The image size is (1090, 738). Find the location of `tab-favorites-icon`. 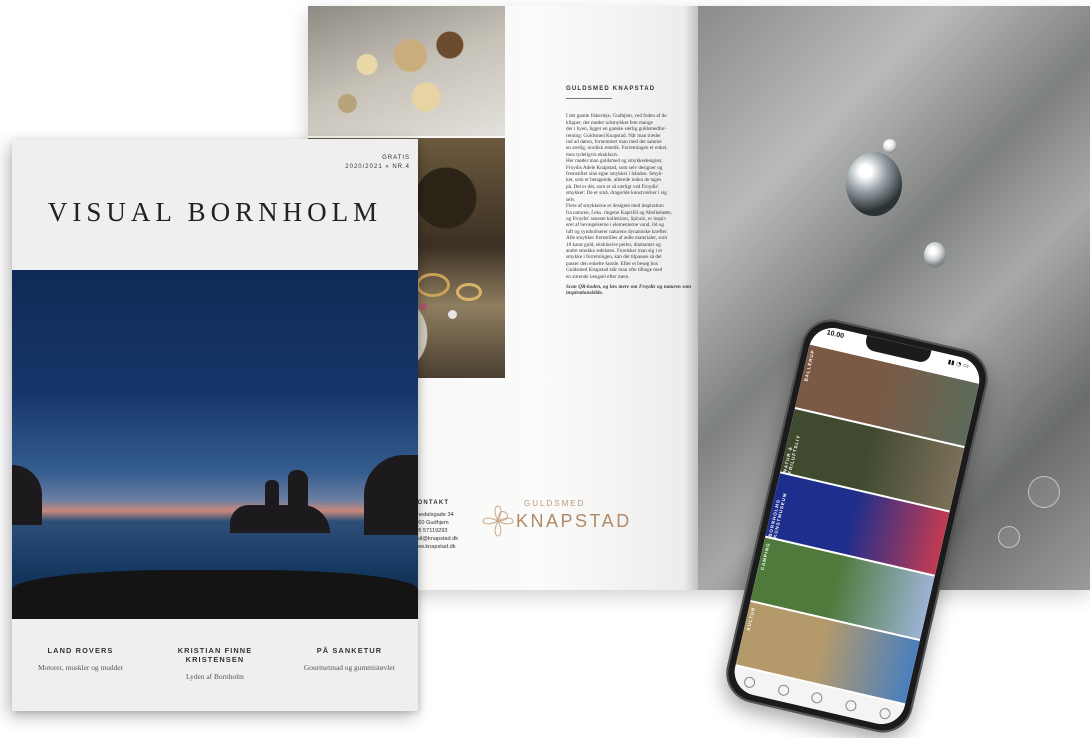

tab-favorites-icon is located at coordinates (851, 705).